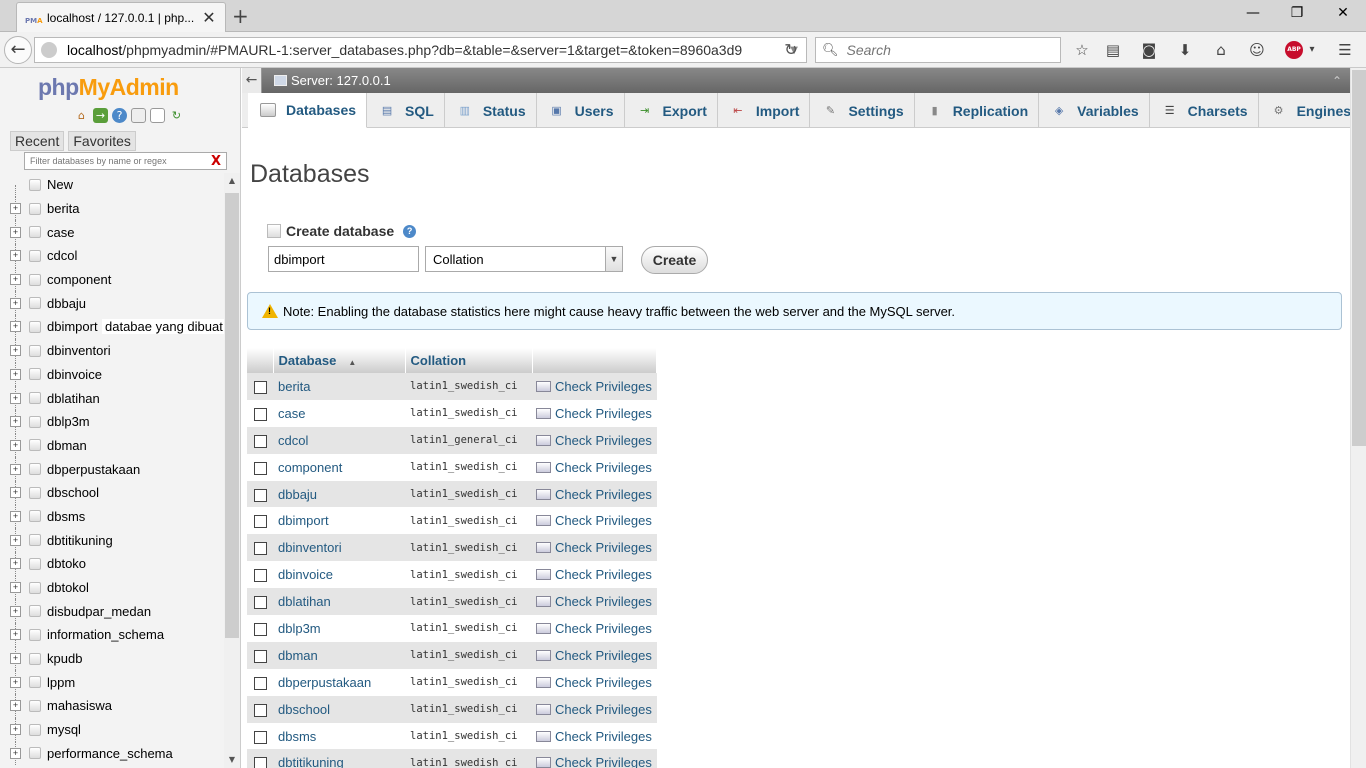  What do you see at coordinates (74, 374) in the screenshot?
I see `tree-item-label: dbinvoice` at bounding box center [74, 374].